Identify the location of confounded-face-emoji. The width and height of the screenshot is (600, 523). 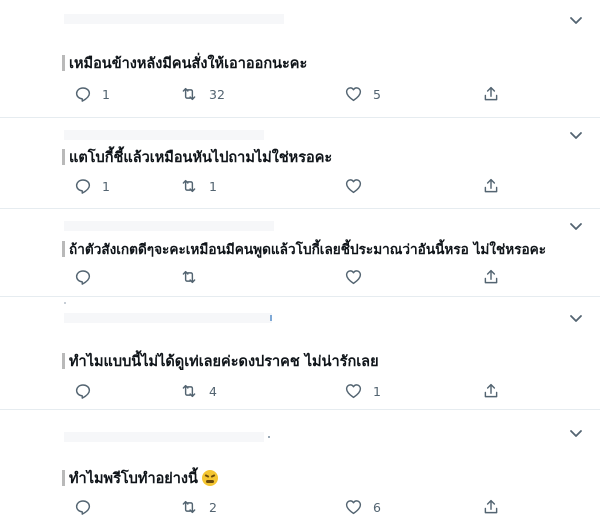
(209, 478).